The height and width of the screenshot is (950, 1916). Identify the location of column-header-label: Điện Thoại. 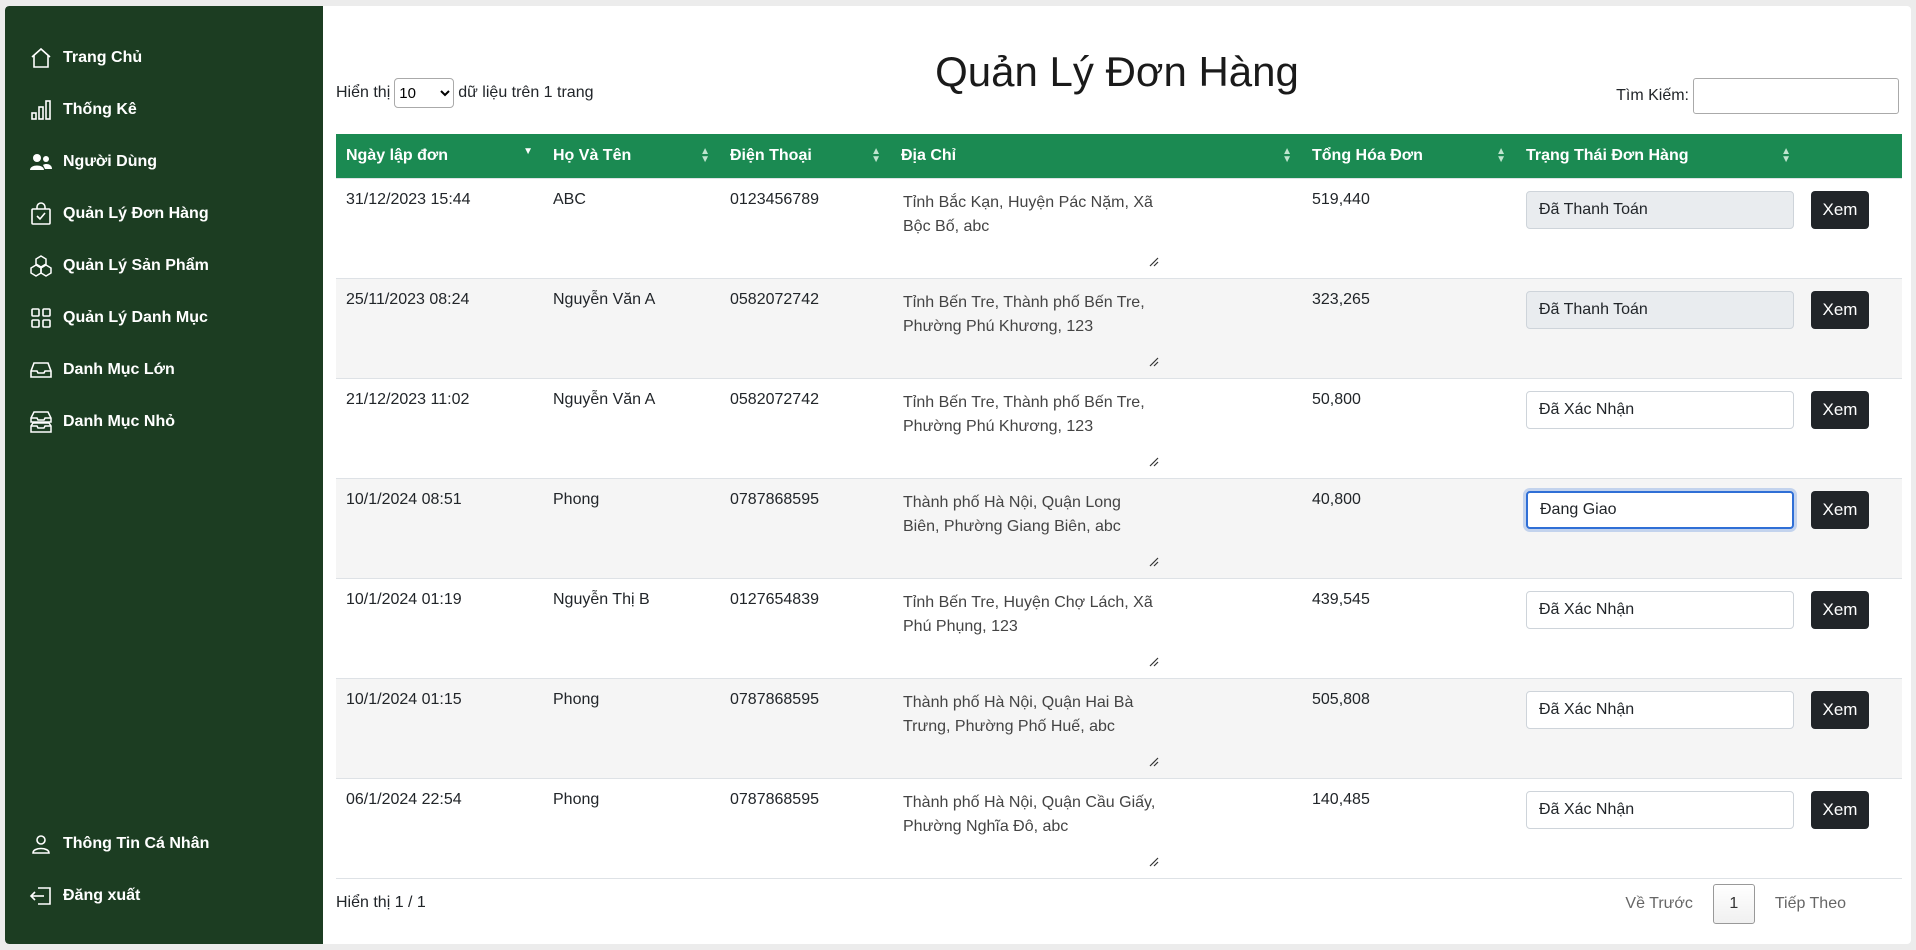
(771, 155).